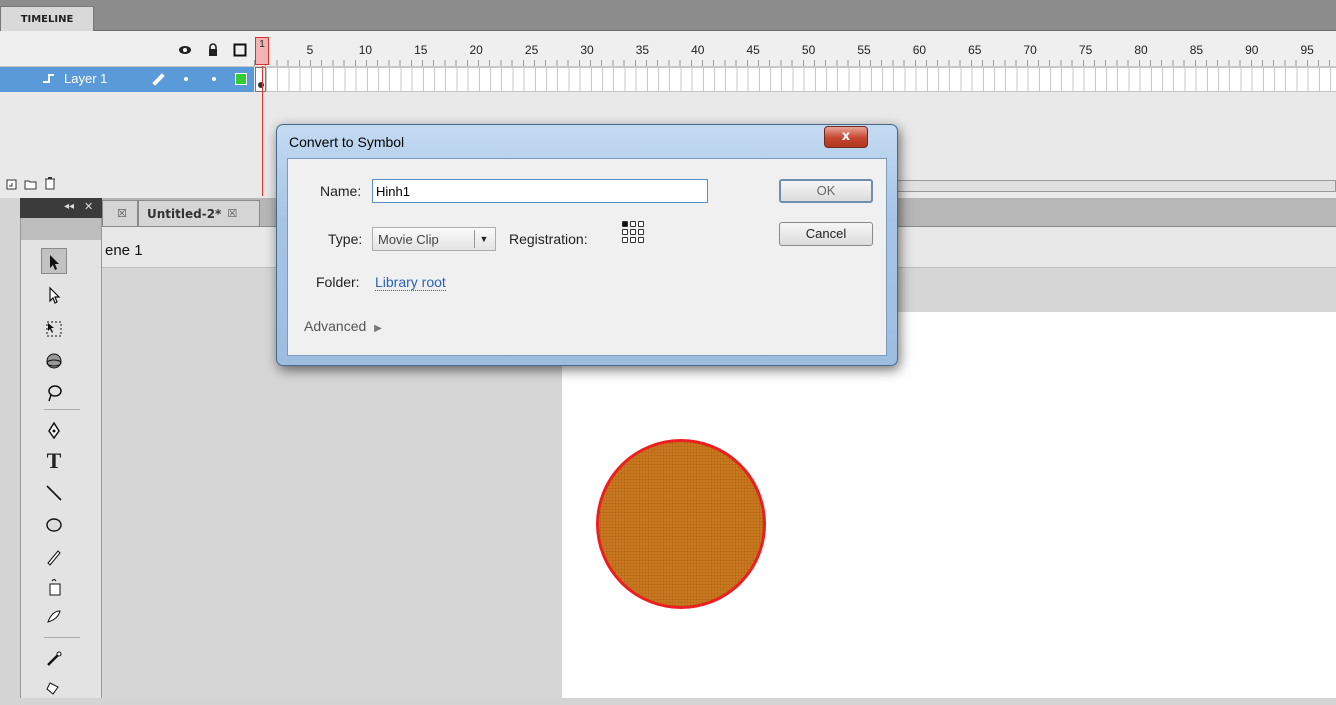 Image resolution: width=1336 pixels, height=705 pixels. I want to click on frame-number: 5, so click(310, 50).